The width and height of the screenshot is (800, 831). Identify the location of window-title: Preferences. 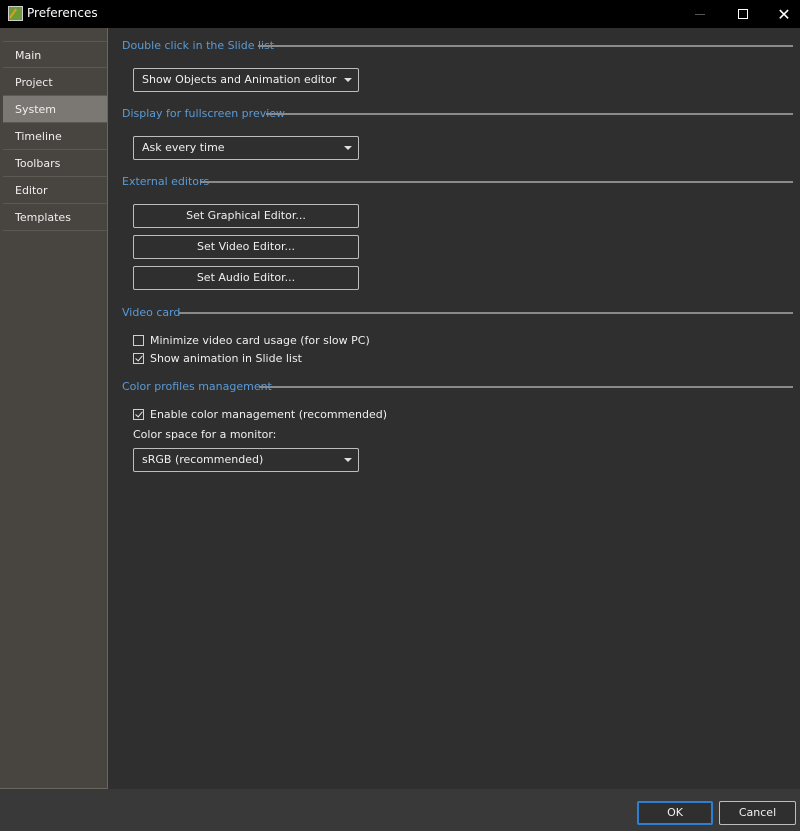
(62, 13).